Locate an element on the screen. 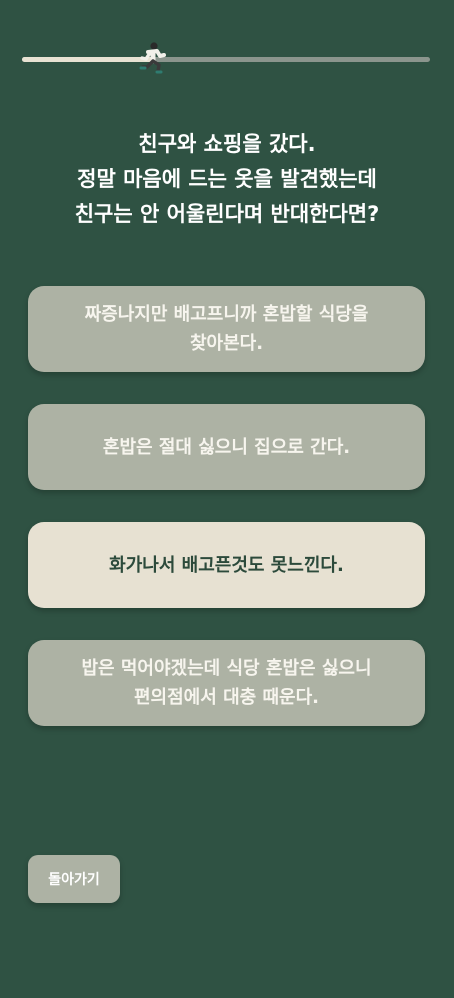  answer-option-1: 짜증나지만 배고프니까 혼밥할 식당을 찾아본다. is located at coordinates (226, 329).